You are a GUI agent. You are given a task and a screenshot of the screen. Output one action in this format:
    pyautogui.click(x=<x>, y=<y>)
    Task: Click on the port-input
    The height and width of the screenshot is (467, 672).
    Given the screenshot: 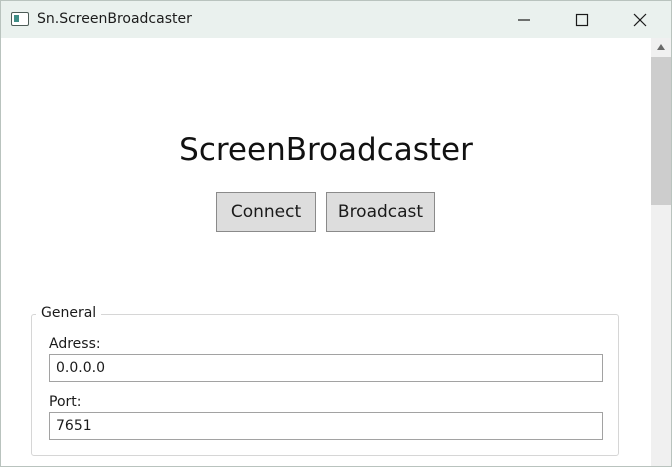 What is the action you would take?
    pyautogui.click(x=326, y=426)
    